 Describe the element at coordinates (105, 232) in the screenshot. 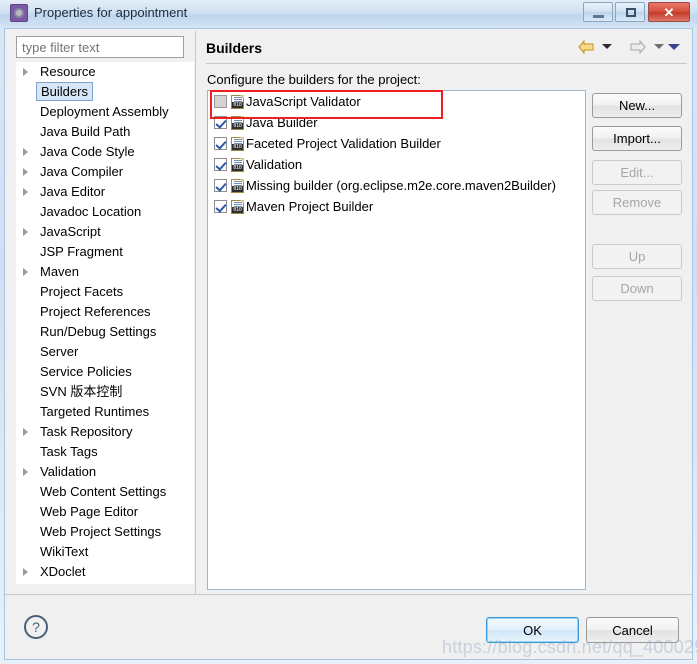

I see `tree-item-javascript: JavaScript` at that location.